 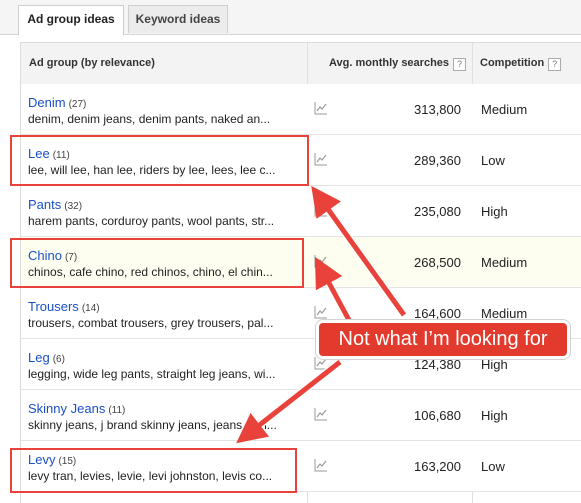 I want to click on ad-group-name: Denim (27), so click(x=57, y=102).